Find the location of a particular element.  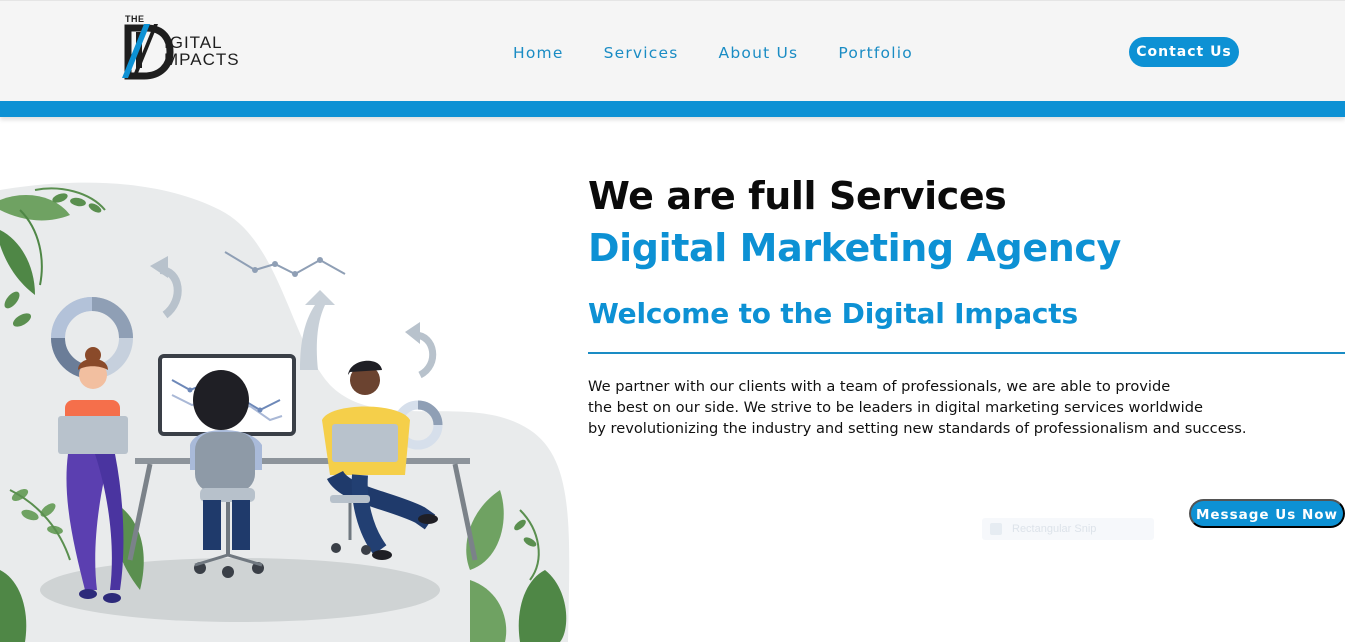

nav-home: Home is located at coordinates (538, 53).